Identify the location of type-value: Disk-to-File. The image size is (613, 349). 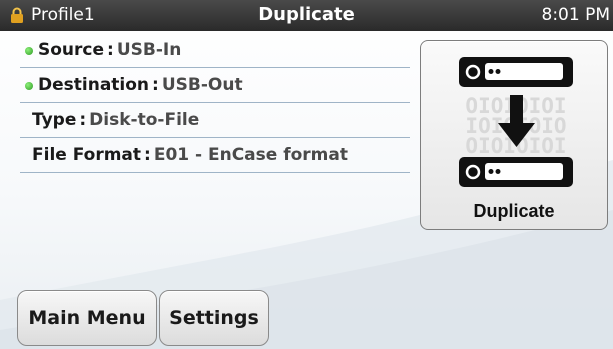
(144, 120).